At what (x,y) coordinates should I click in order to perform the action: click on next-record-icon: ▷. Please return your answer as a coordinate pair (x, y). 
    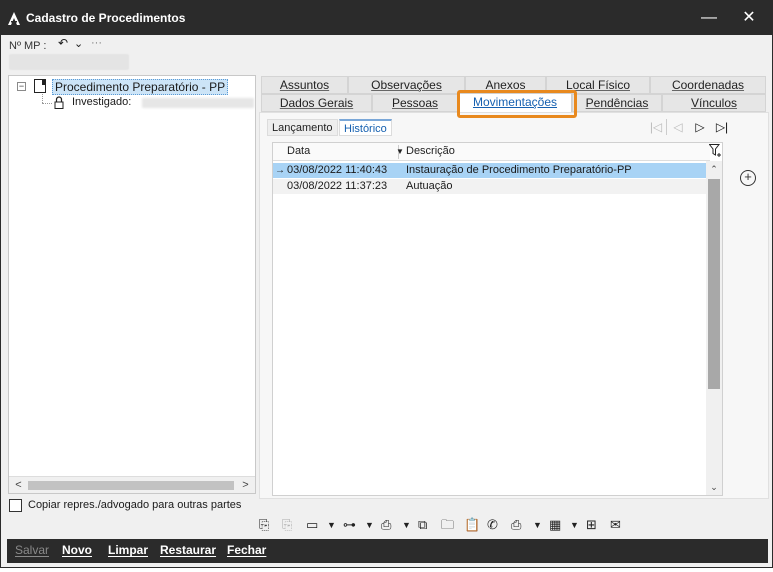
    Looking at the image, I should click on (700, 127).